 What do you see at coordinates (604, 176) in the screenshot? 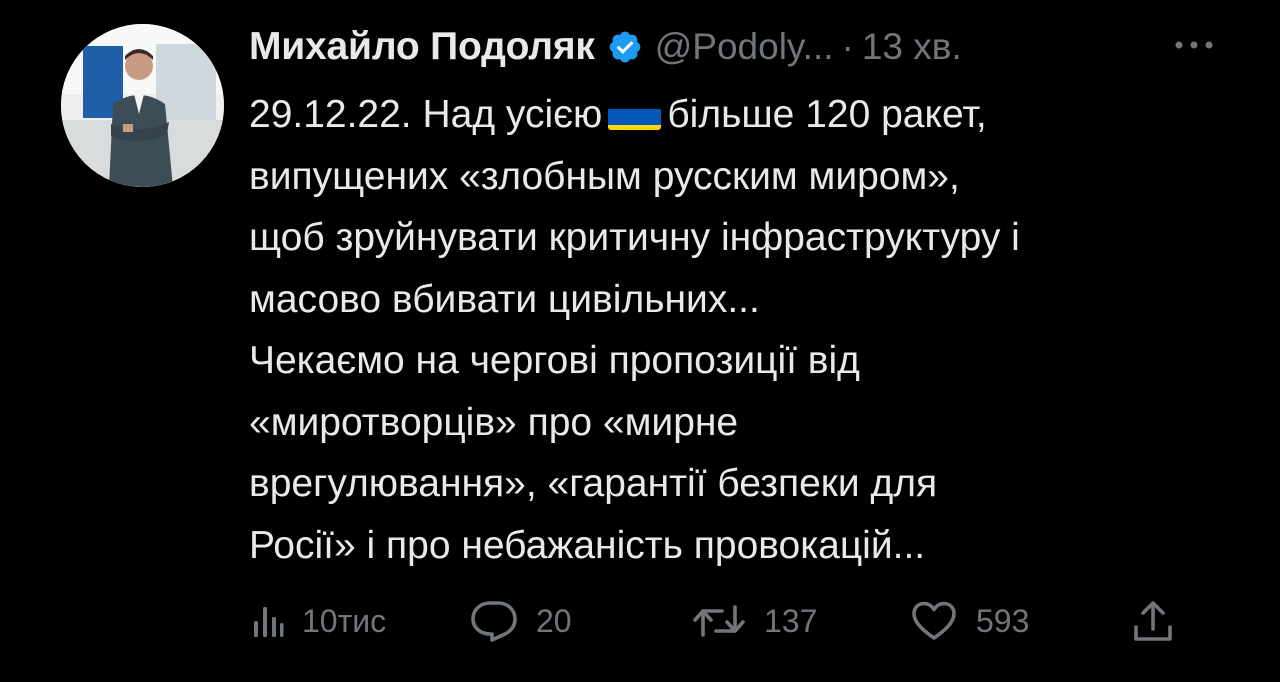
I see `tweet-text-line: випущених «злобным русским миром»,` at bounding box center [604, 176].